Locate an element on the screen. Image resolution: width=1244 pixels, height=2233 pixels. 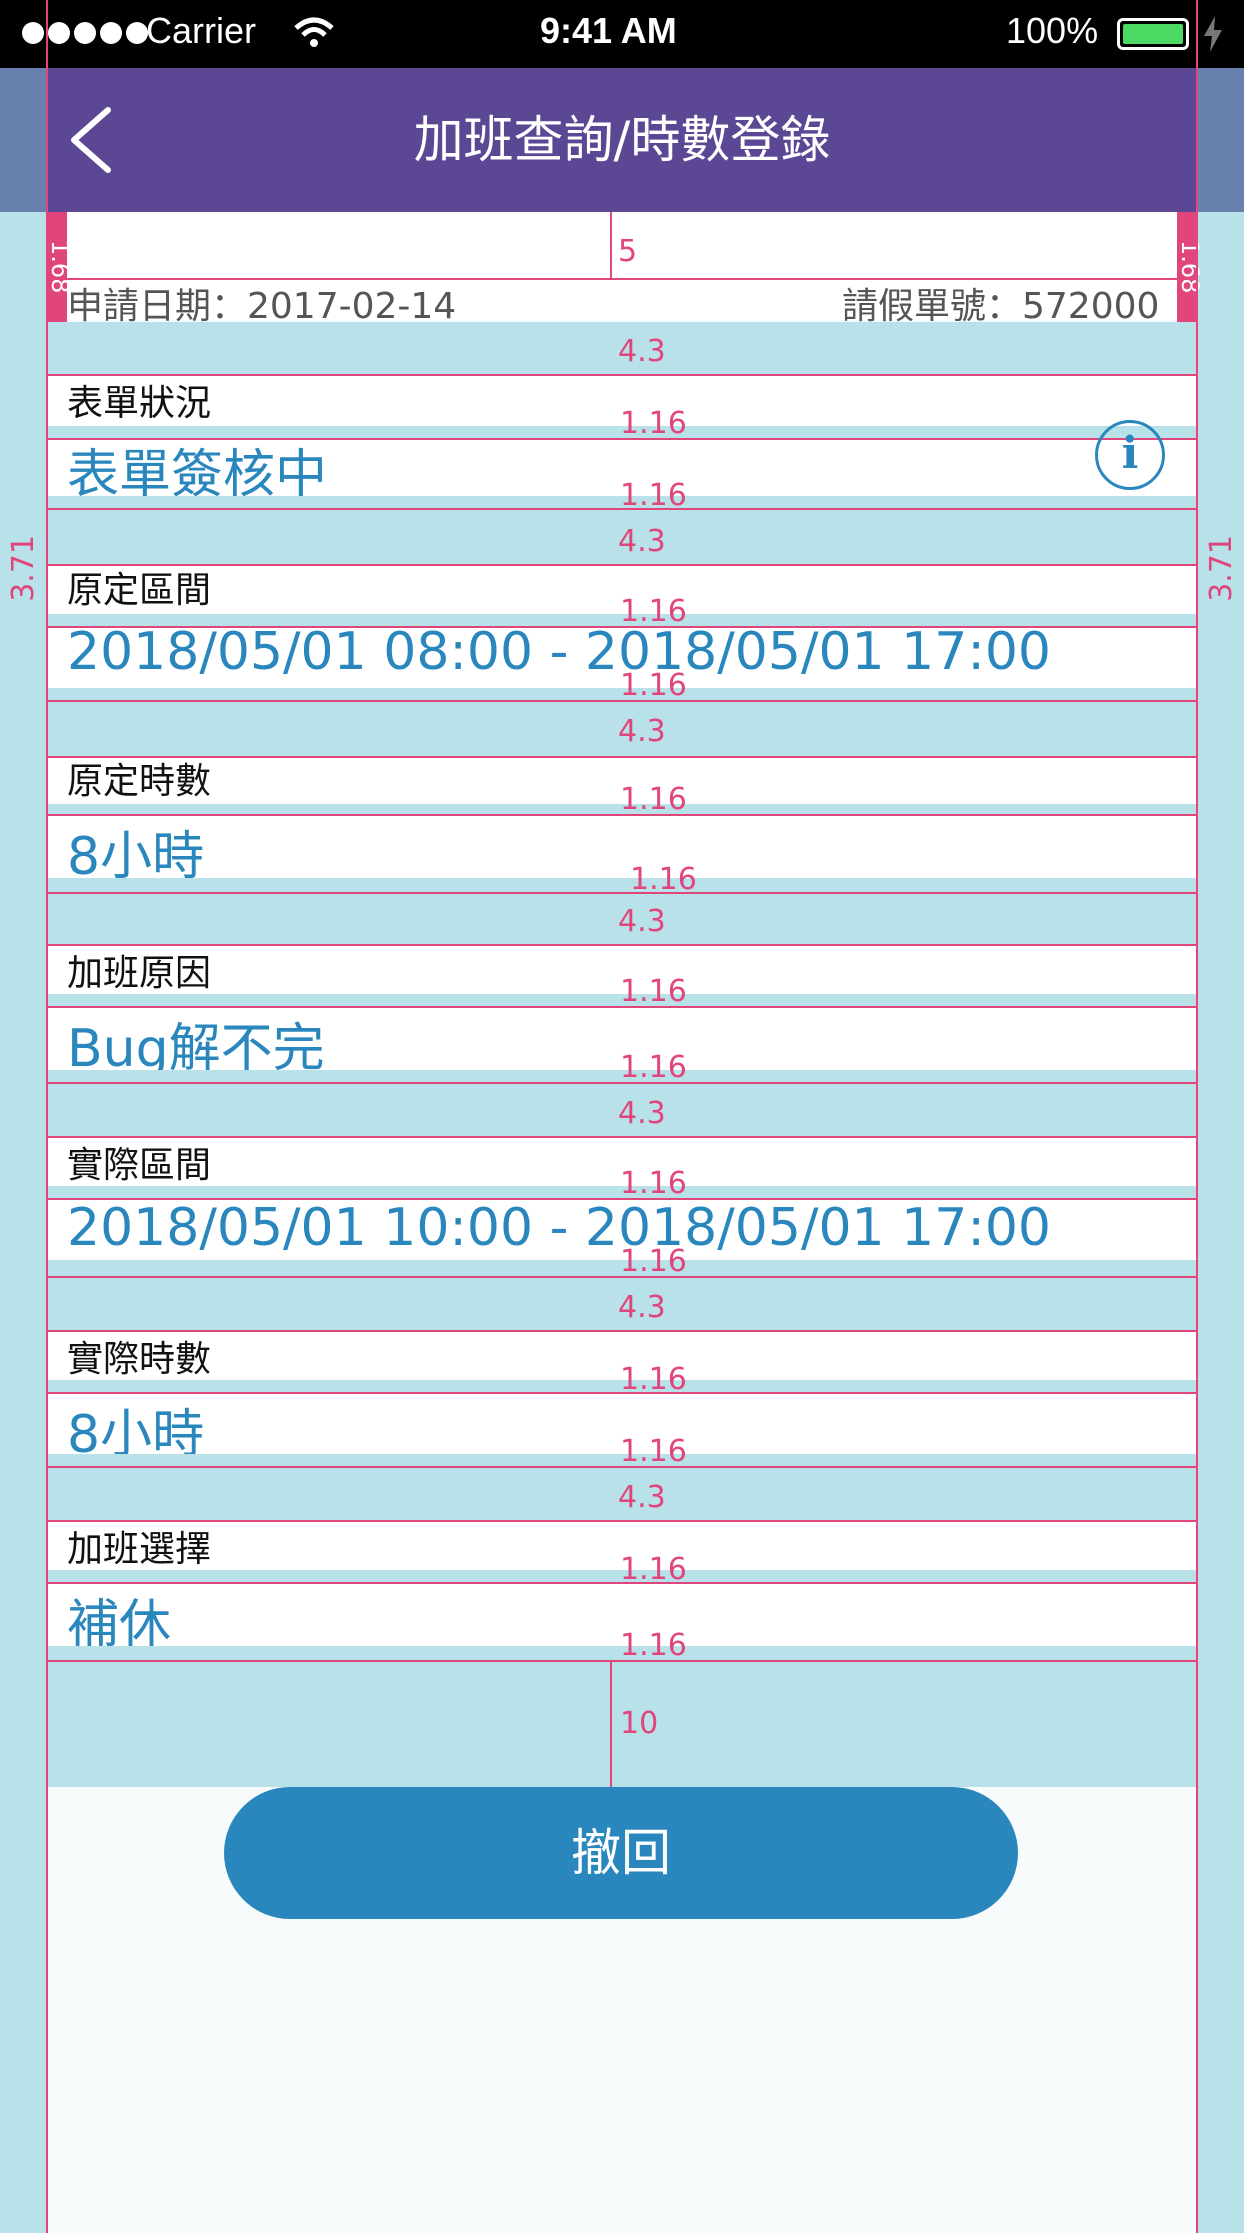
info-icon: i is located at coordinates (1130, 455).